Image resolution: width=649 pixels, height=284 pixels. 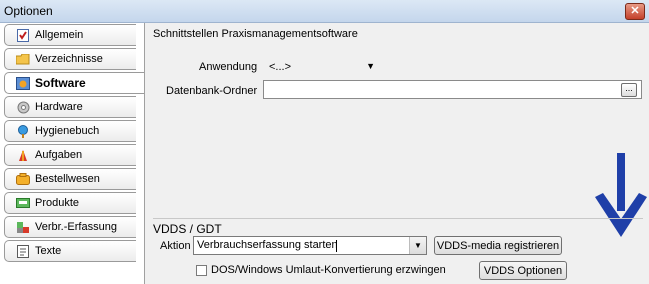 I want to click on sidebar-item-hygienebuch: Hygienebuch, so click(x=70, y=131).